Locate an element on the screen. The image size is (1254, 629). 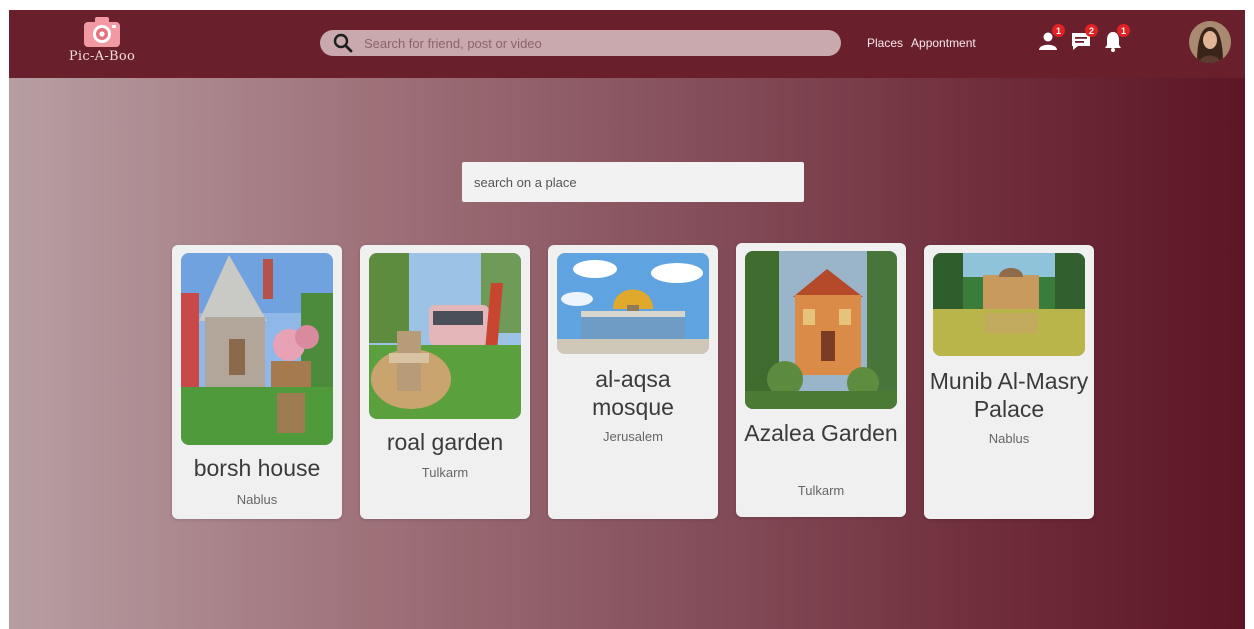
notifications-button: 1 is located at coordinates (1115, 39).